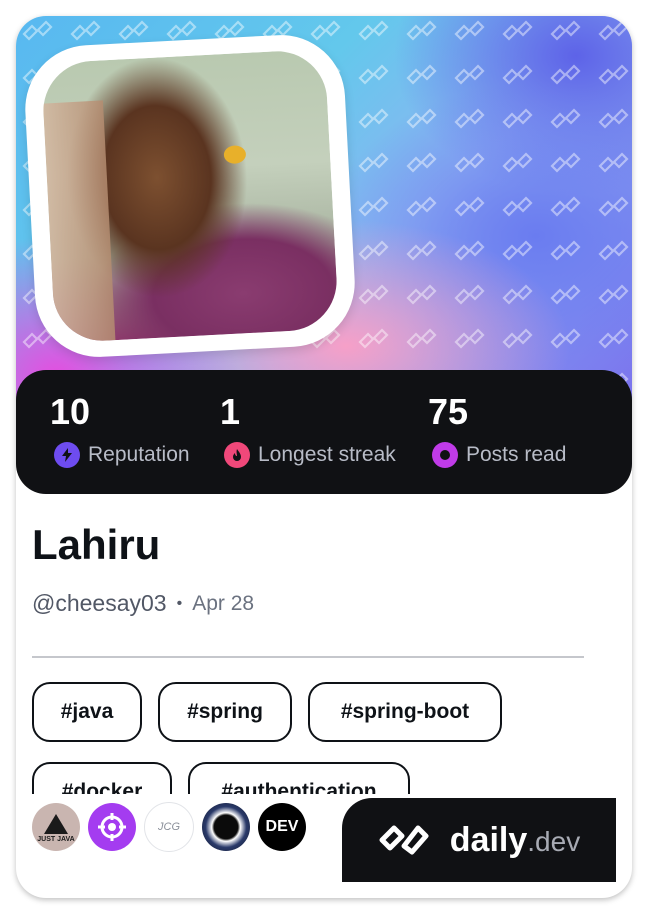 The width and height of the screenshot is (648, 914). I want to click on eye-ring-icon, so click(445, 455).